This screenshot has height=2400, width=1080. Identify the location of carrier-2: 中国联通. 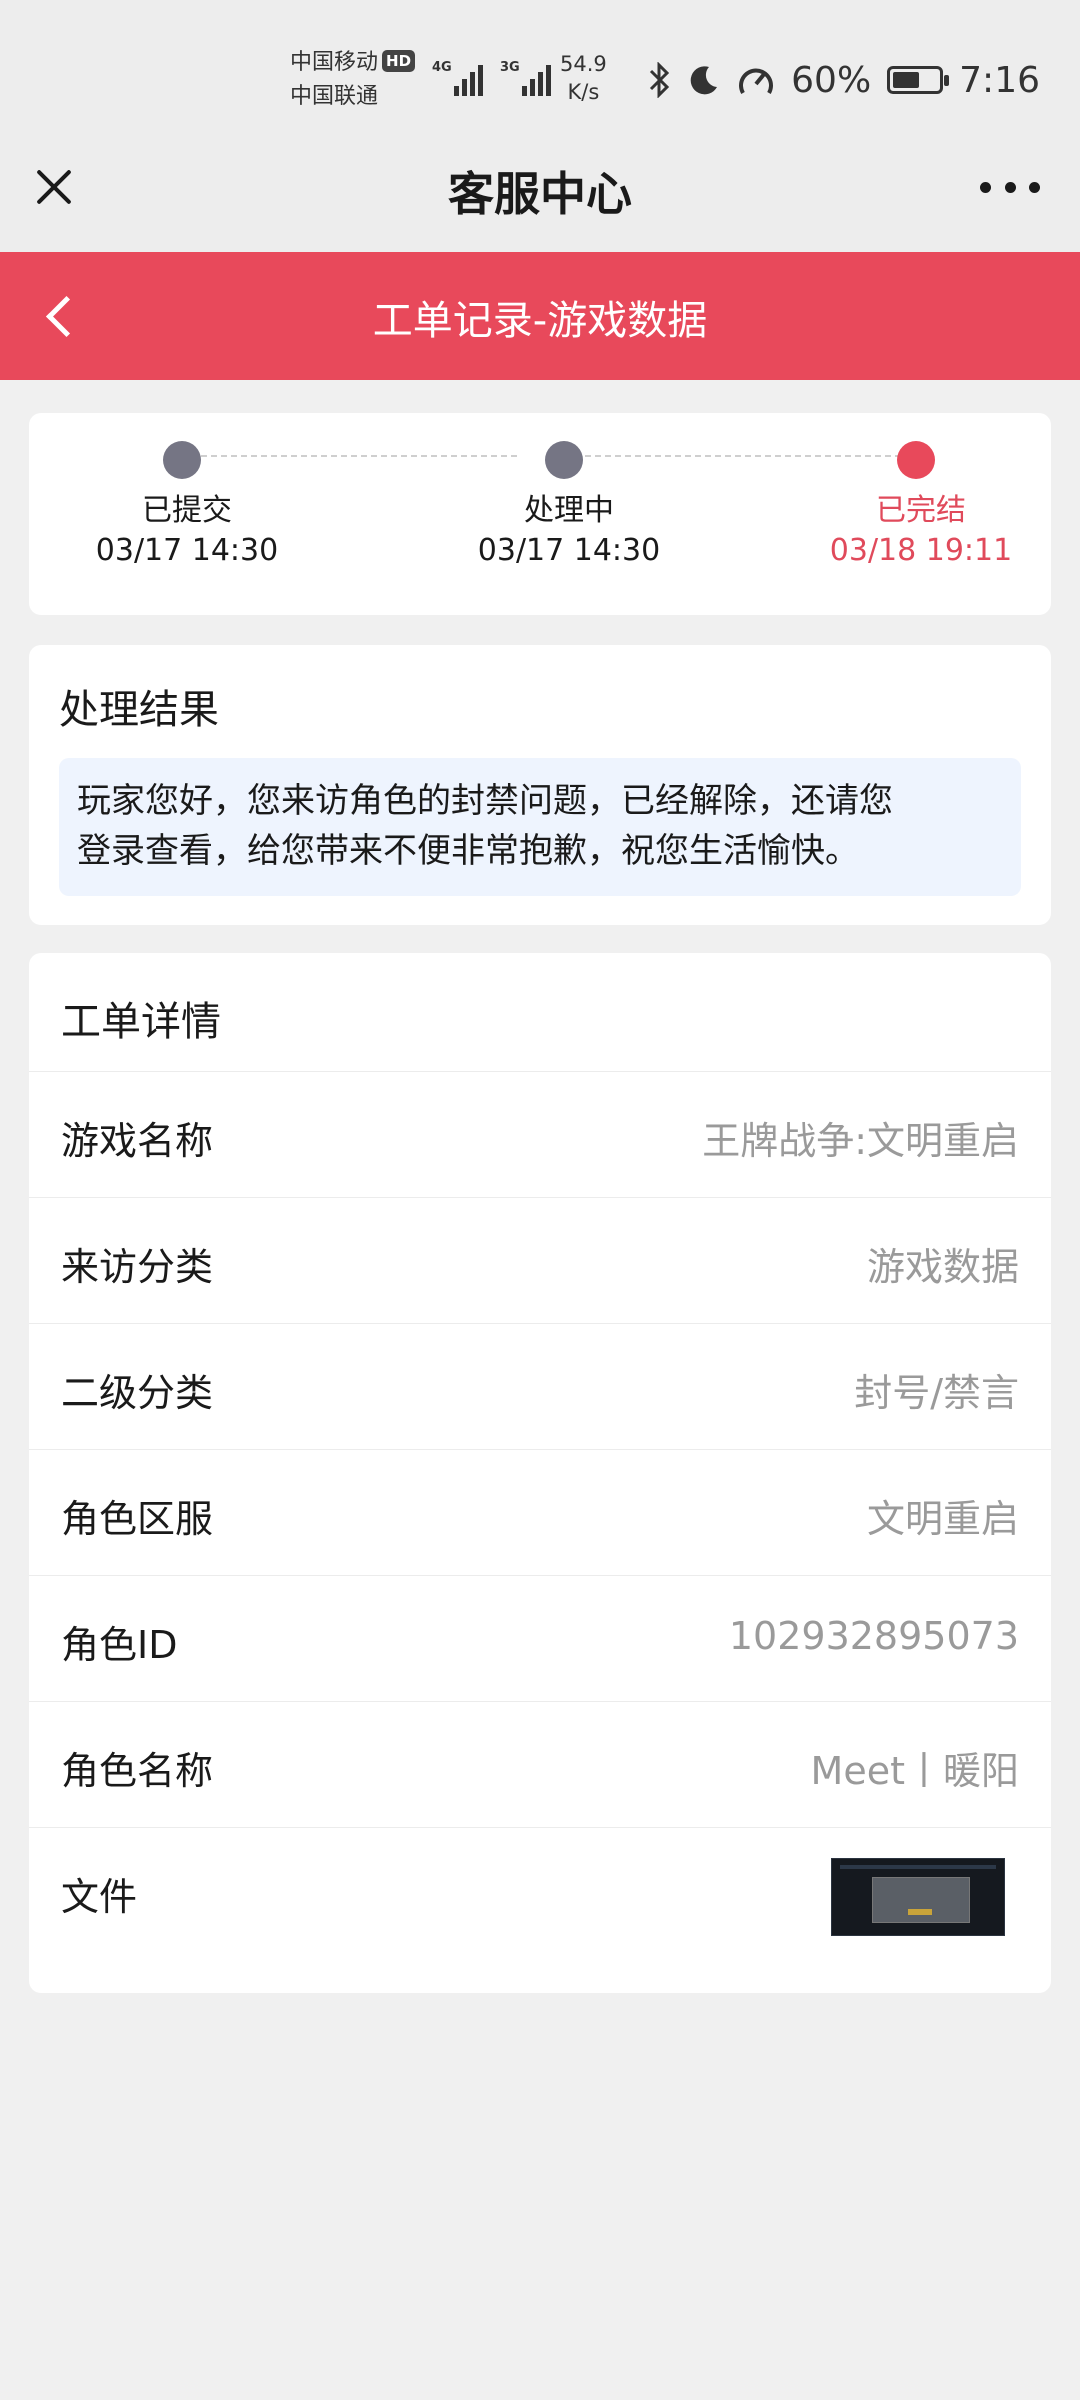
(334, 96).